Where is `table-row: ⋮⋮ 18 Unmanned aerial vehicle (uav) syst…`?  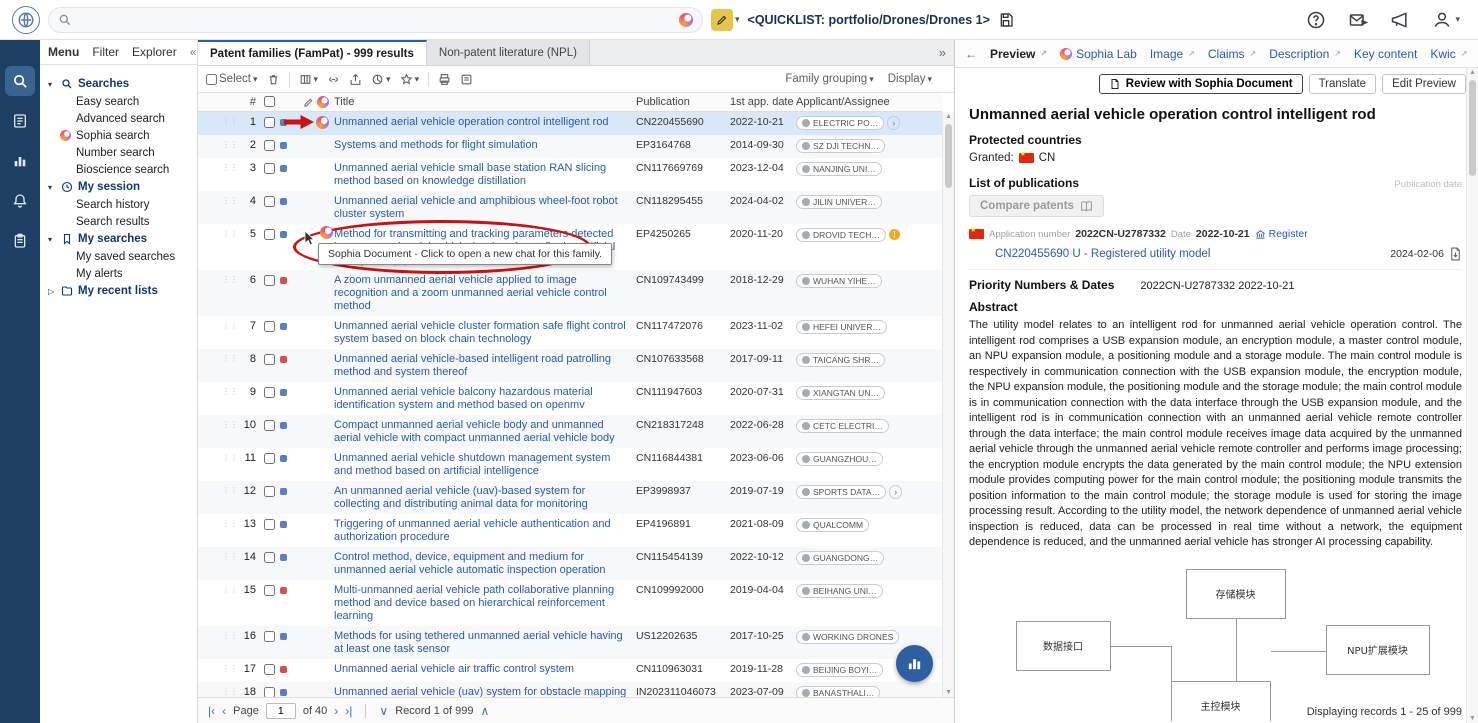 table-row: ⋮⋮ 18 Unmanned aerial vehicle (uav) syst… is located at coordinates (570, 689).